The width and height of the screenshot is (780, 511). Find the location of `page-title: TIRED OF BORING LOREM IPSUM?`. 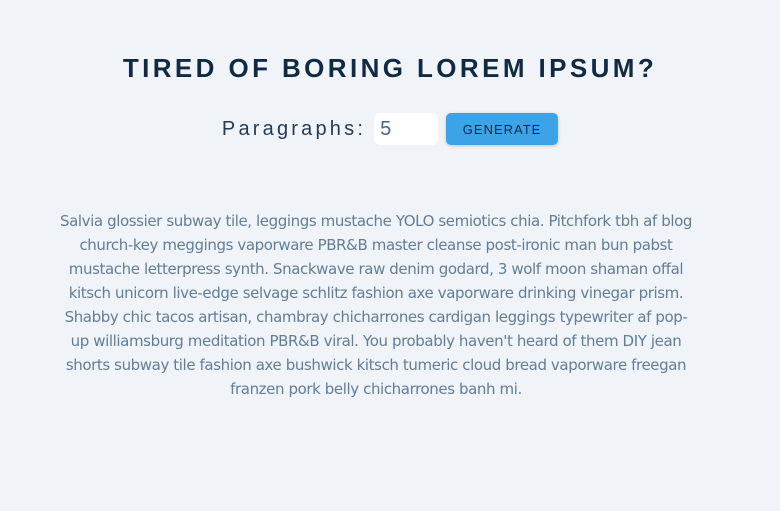

page-title: TIRED OF BORING LOREM IPSUM? is located at coordinates (390, 68).